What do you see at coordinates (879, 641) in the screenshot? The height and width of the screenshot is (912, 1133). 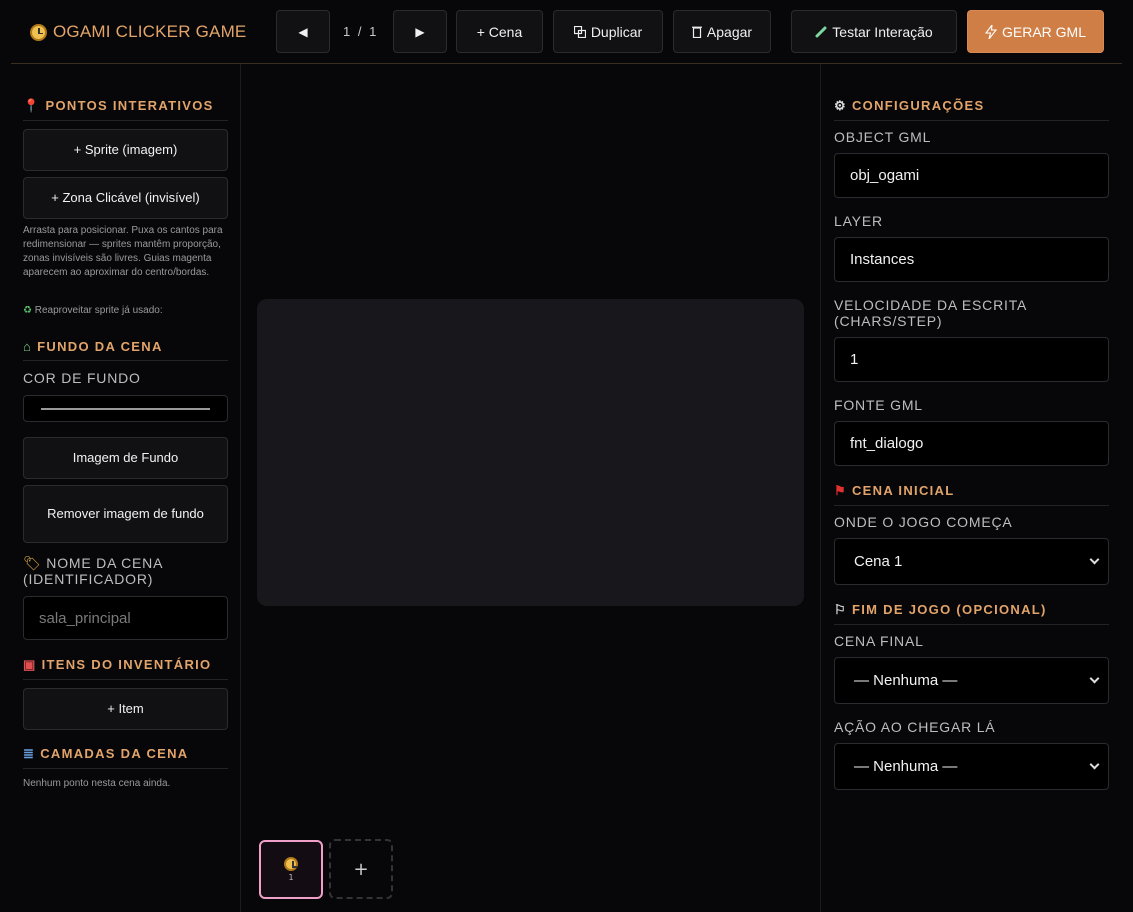 I see `final-scene-label: CENA FINAL` at bounding box center [879, 641].